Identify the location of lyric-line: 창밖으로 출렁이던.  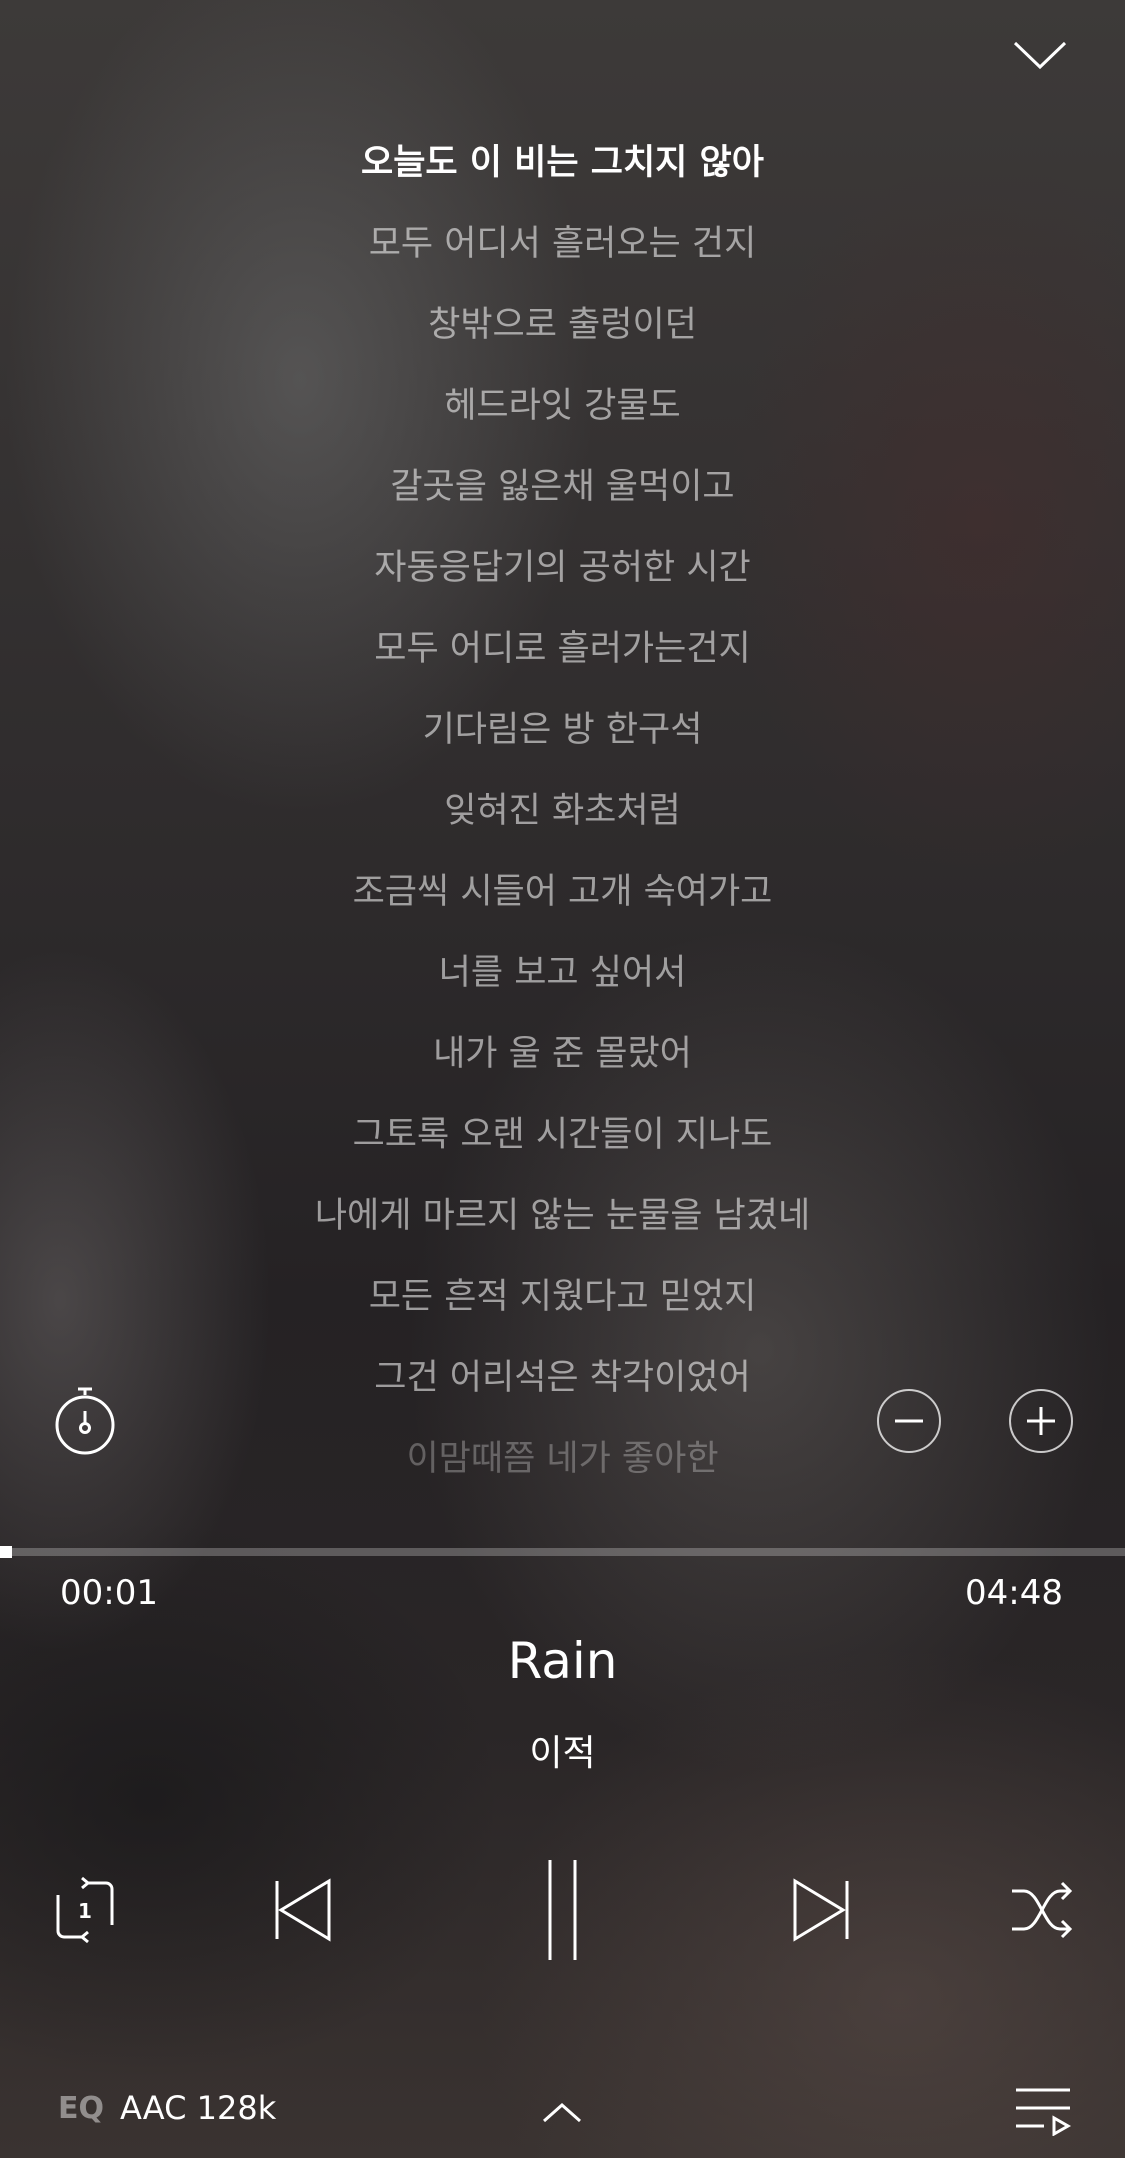
(562, 325).